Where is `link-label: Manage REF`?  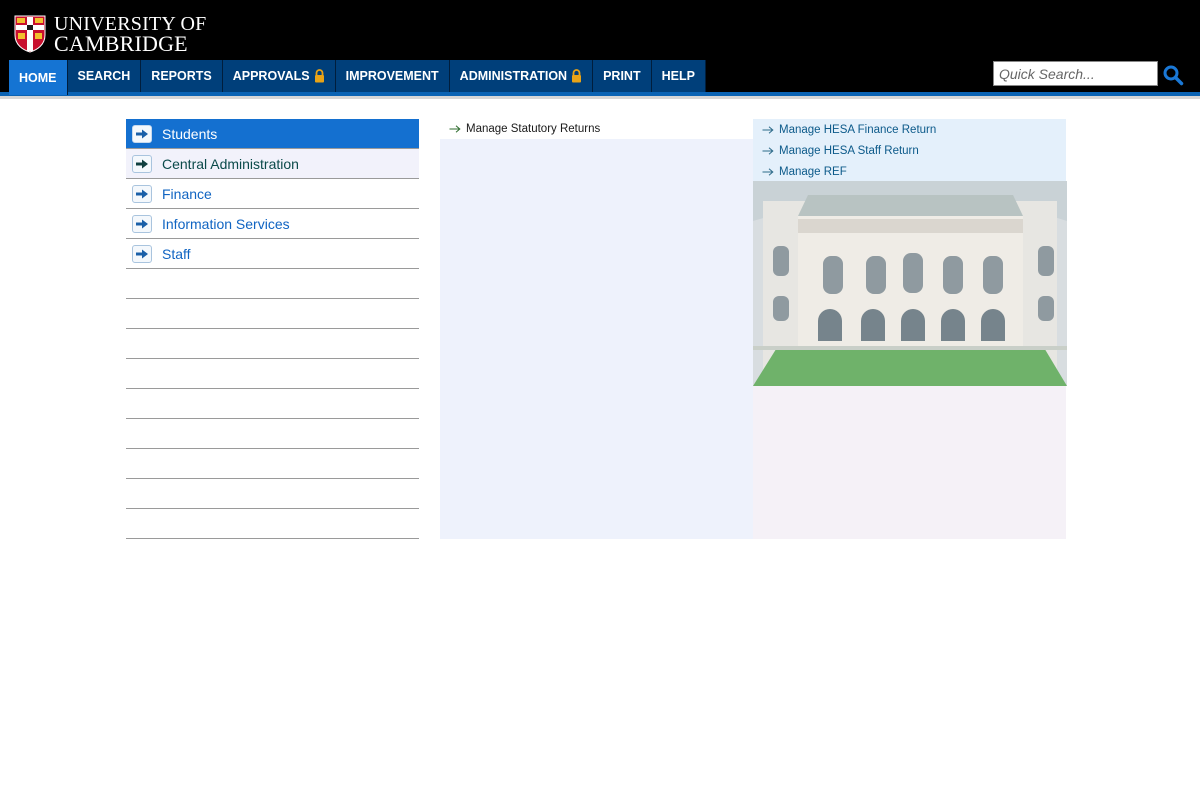 link-label: Manage REF is located at coordinates (813, 171).